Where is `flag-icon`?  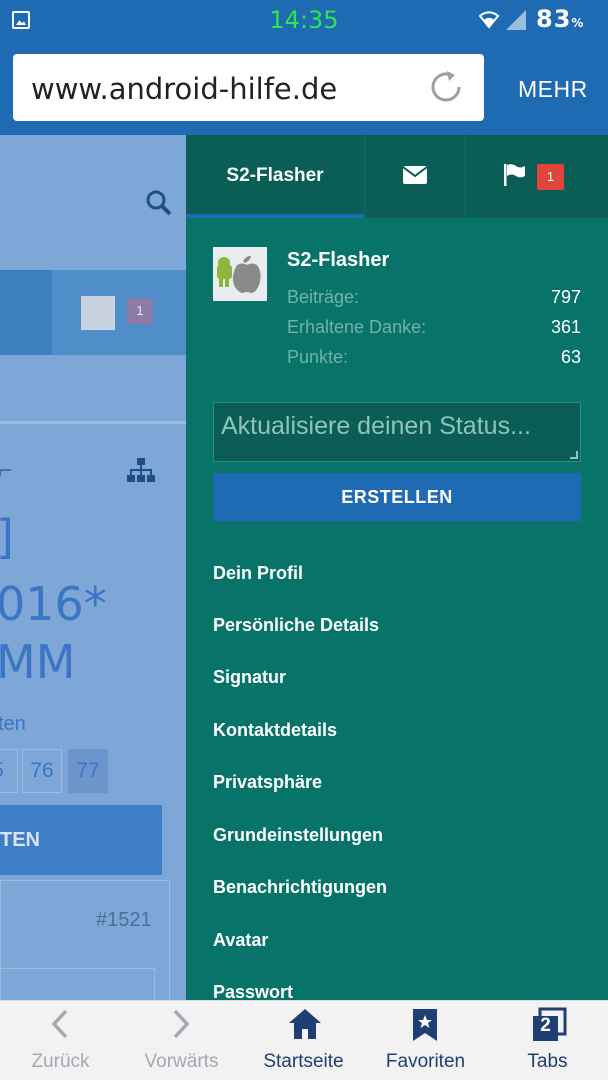 flag-icon is located at coordinates (514, 175).